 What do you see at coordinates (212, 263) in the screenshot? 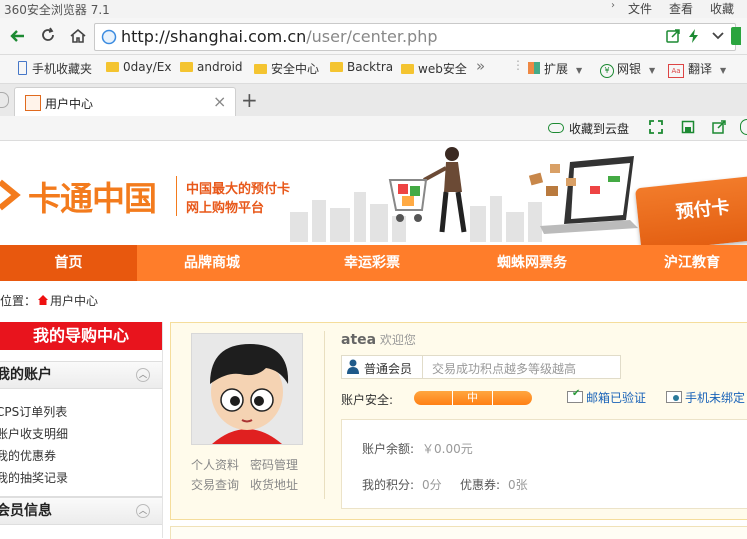
I see `nav-brand-mall: 品牌商城` at bounding box center [212, 263].